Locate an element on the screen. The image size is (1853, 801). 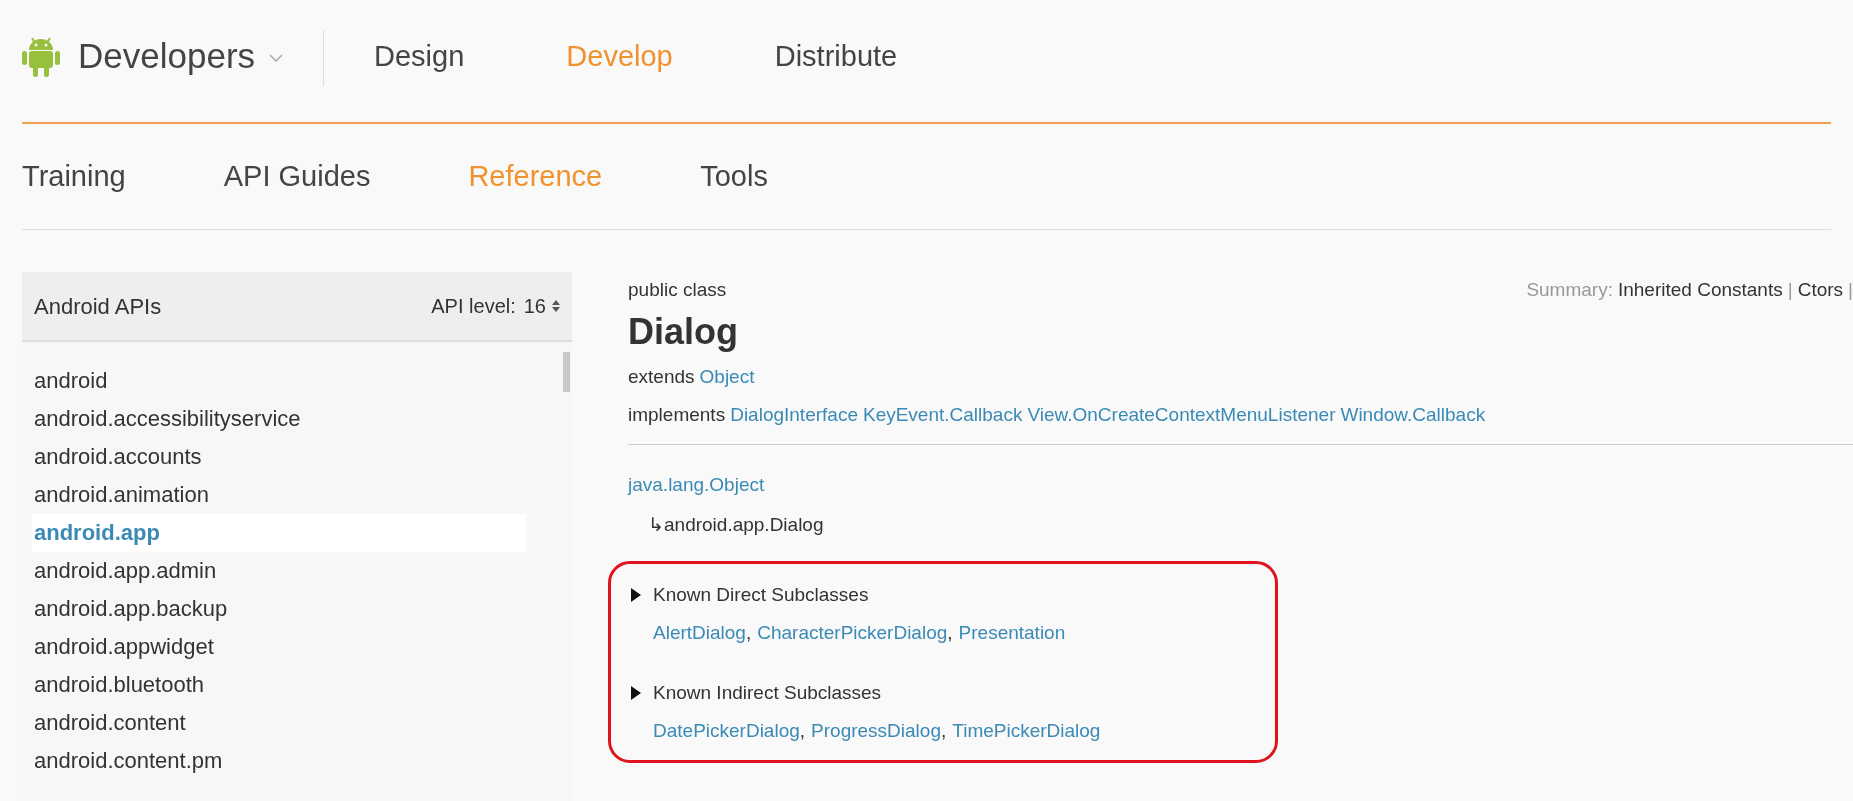
package-item: android.app.admin is located at coordinates (279, 571).